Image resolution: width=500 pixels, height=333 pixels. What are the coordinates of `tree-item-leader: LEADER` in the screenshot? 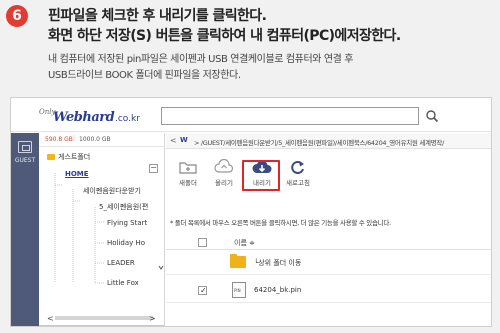 It's located at (132, 263).